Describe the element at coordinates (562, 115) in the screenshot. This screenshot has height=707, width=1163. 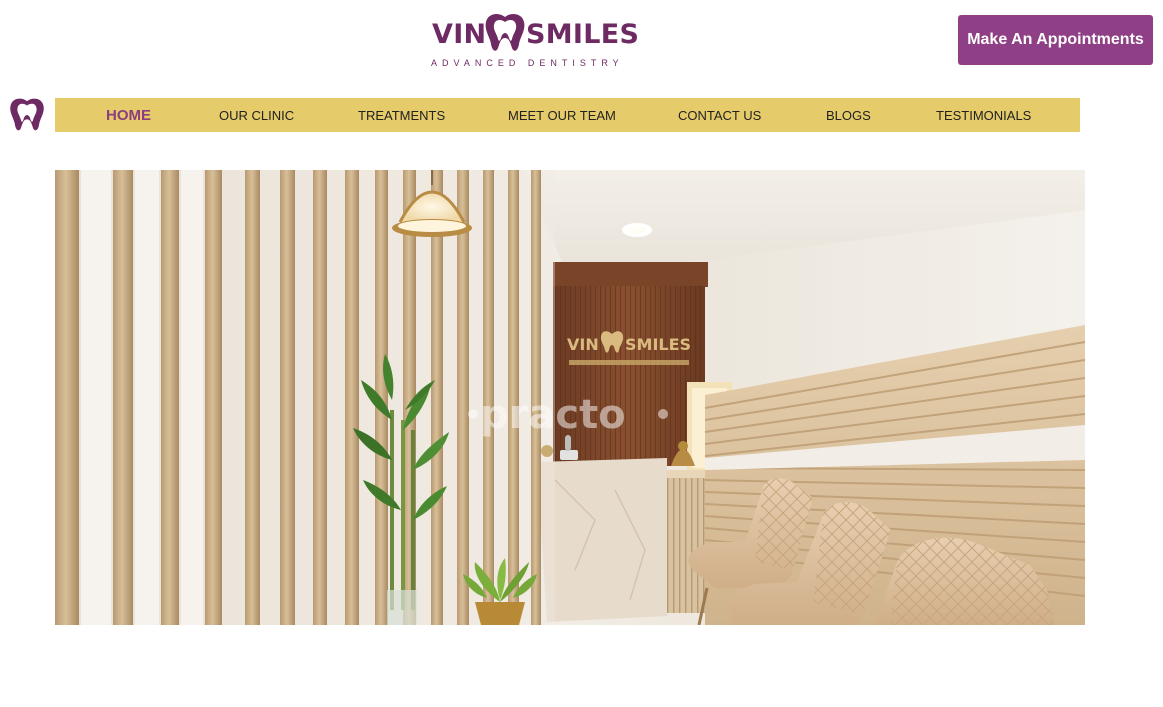
I see `nav-item-meet-our-team: MEET OUR TEAM` at that location.